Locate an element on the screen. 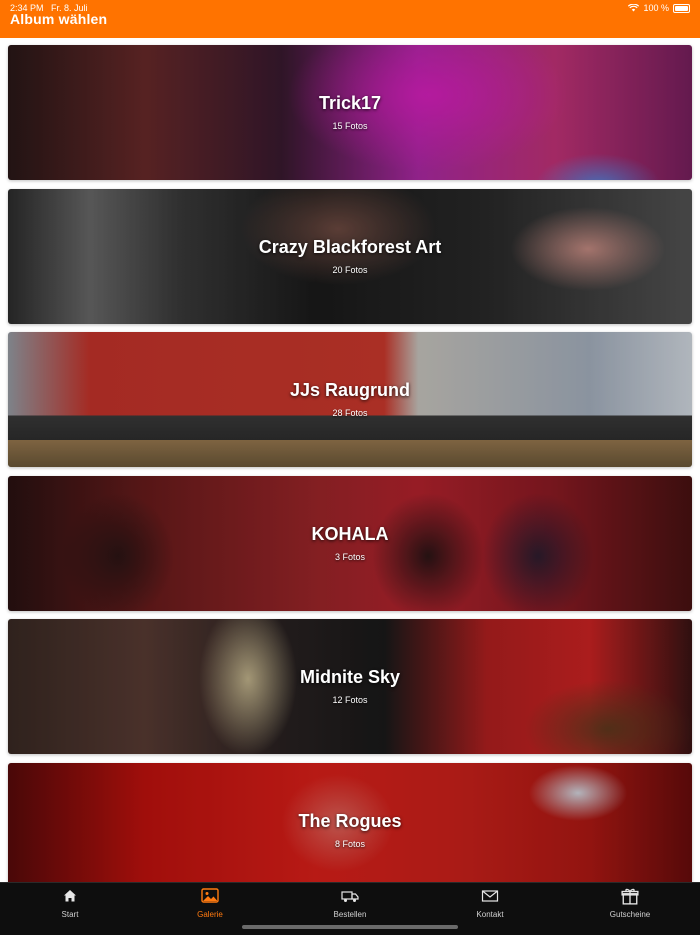  album-card-trick17: Trick17 15 Fotos is located at coordinates (350, 112).